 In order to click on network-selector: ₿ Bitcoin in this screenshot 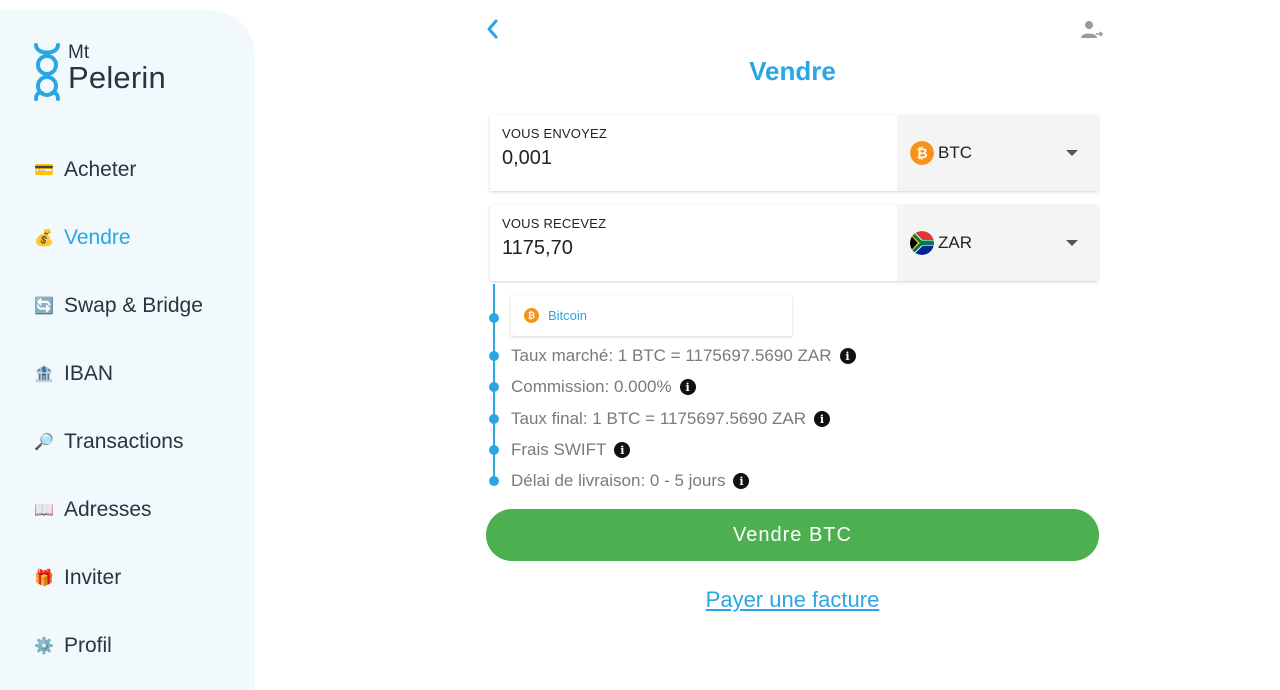, I will do `click(651, 315)`.